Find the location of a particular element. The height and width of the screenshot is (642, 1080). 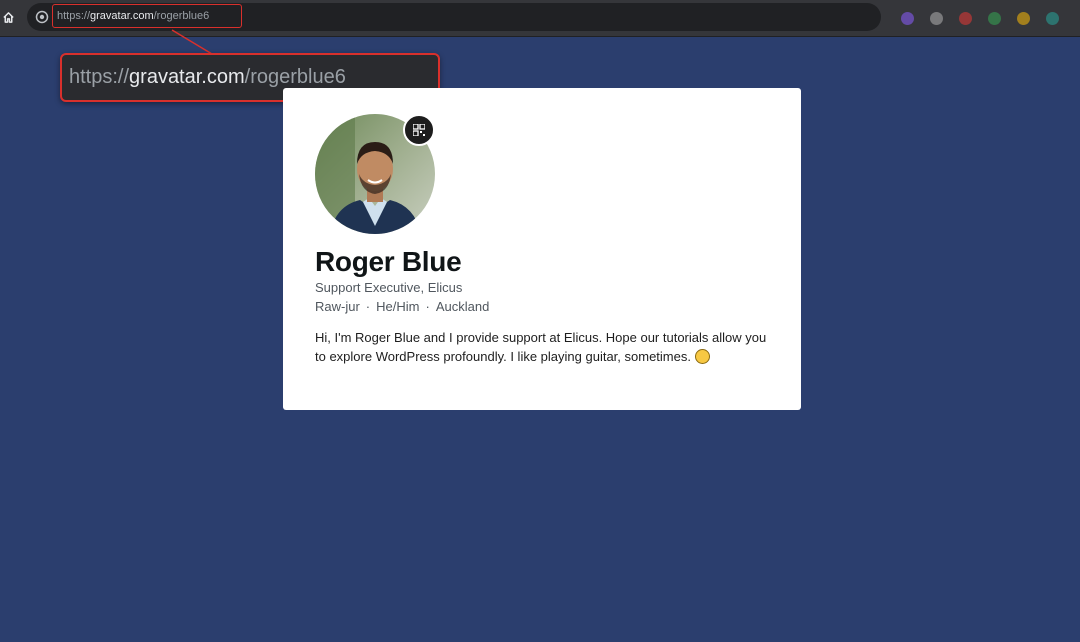

url-text: https://gravatar.com/rogerblue6 is located at coordinates (147, 16).